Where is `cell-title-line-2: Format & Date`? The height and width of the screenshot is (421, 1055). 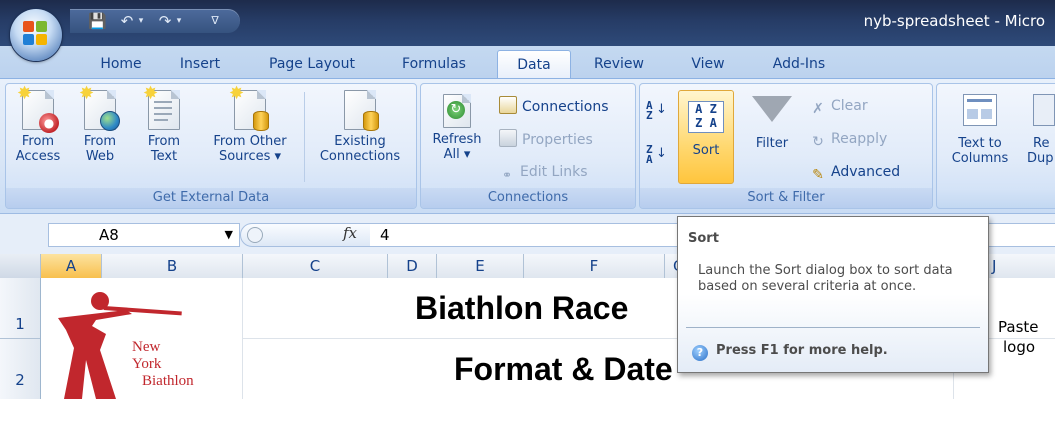 cell-title-line-2: Format & Date is located at coordinates (563, 369).